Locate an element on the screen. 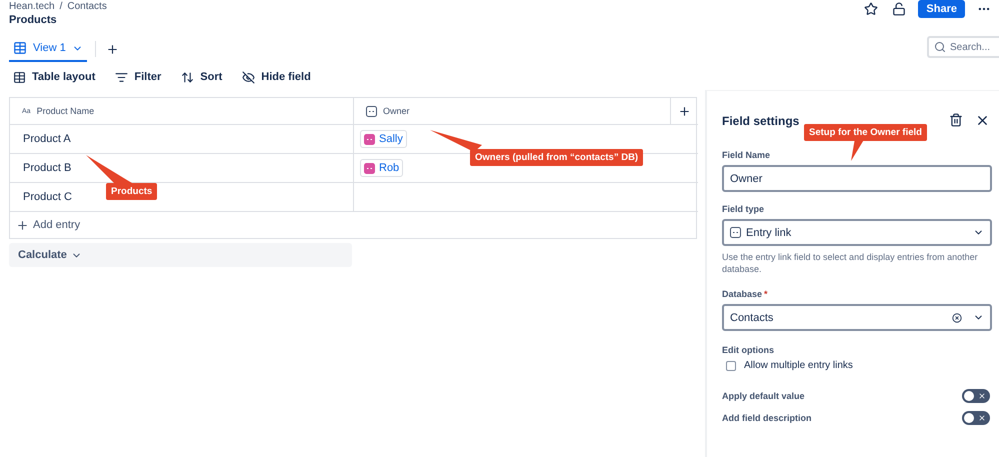  column-header: Product Name is located at coordinates (65, 111).